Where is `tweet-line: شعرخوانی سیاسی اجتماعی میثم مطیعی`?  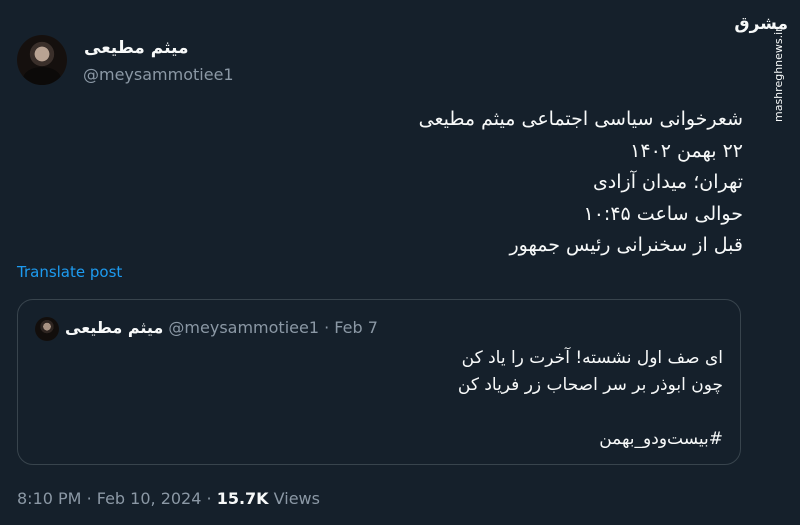
tweet-line: شعرخوانی سیاسی اجتماعی میثم مطیعی is located at coordinates (580, 119).